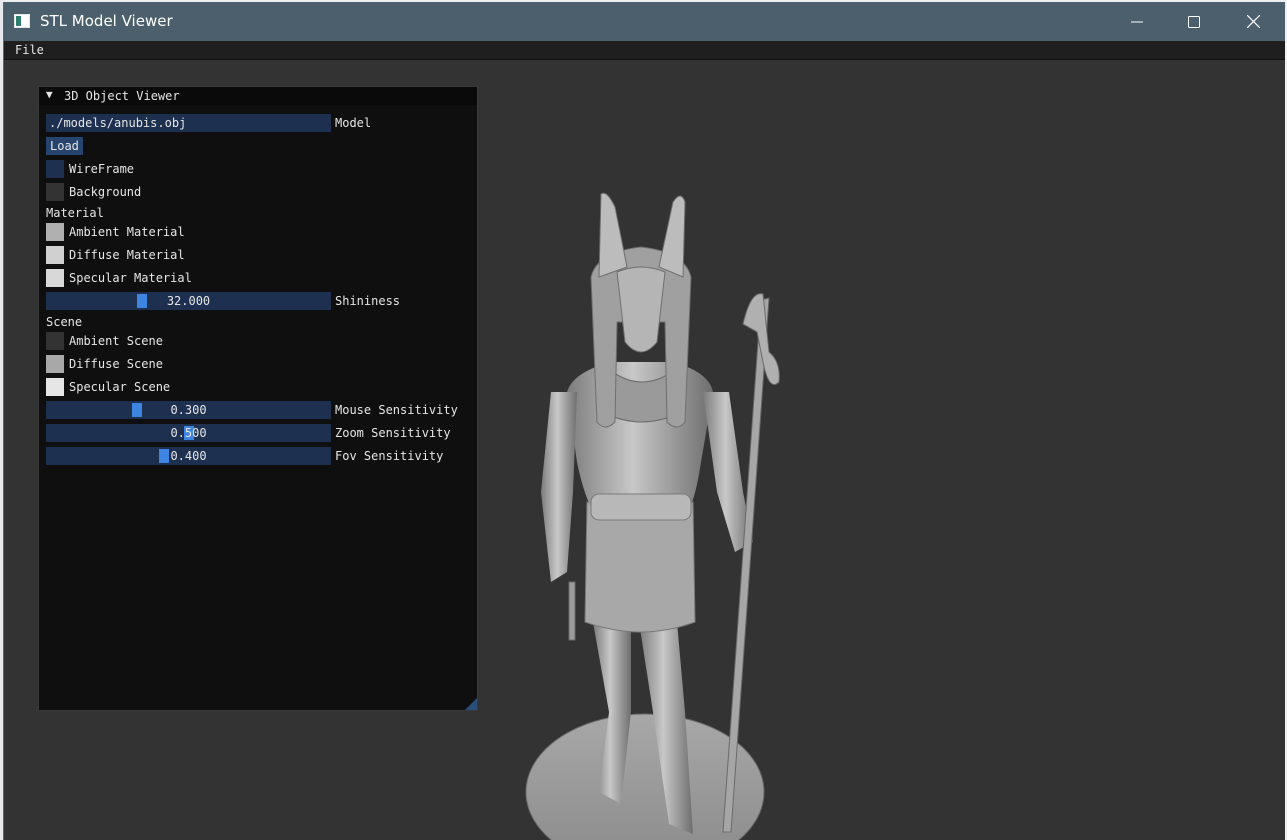  Describe the element at coordinates (55, 192) in the screenshot. I see `background-color-swatch` at that location.